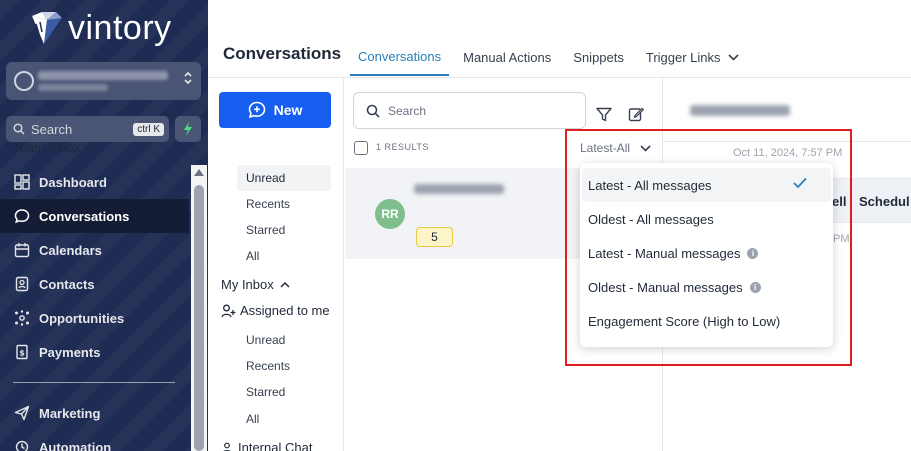 The width and height of the screenshot is (911, 451). What do you see at coordinates (22, 216) in the screenshot?
I see `chat-icon` at bounding box center [22, 216].